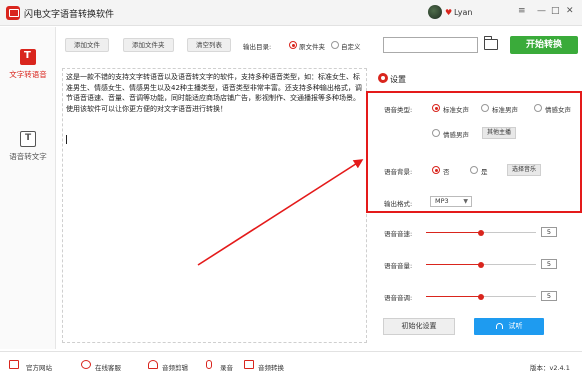  Describe the element at coordinates (465, 201) in the screenshot. I see `chevron-down-icon: ▼` at that location.